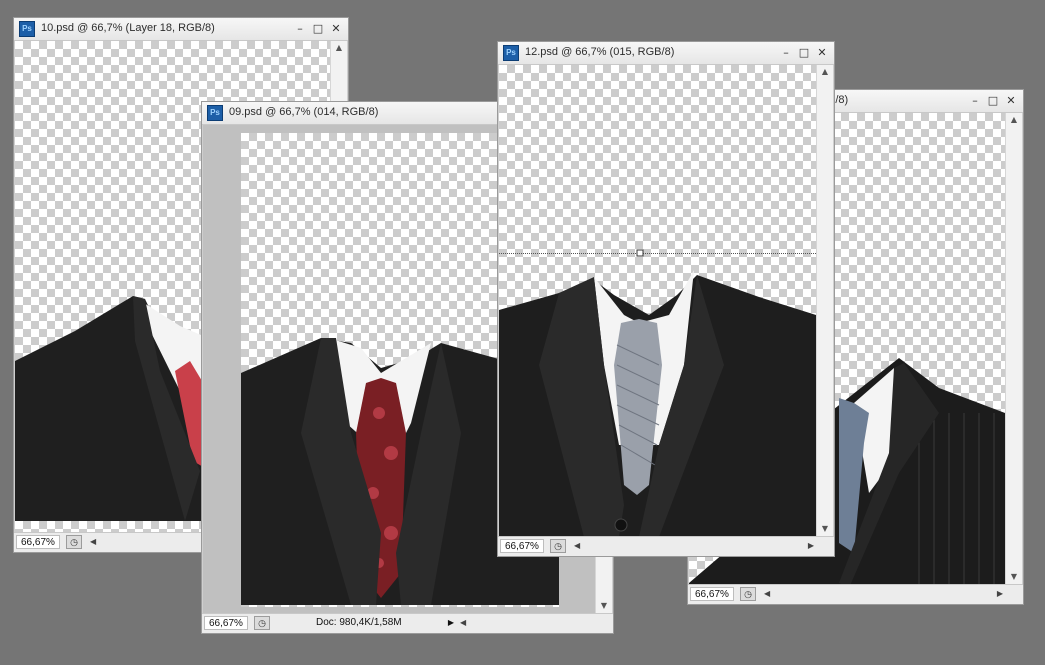  What do you see at coordinates (657, 392) in the screenshot?
I see `suit-image` at bounding box center [657, 392].